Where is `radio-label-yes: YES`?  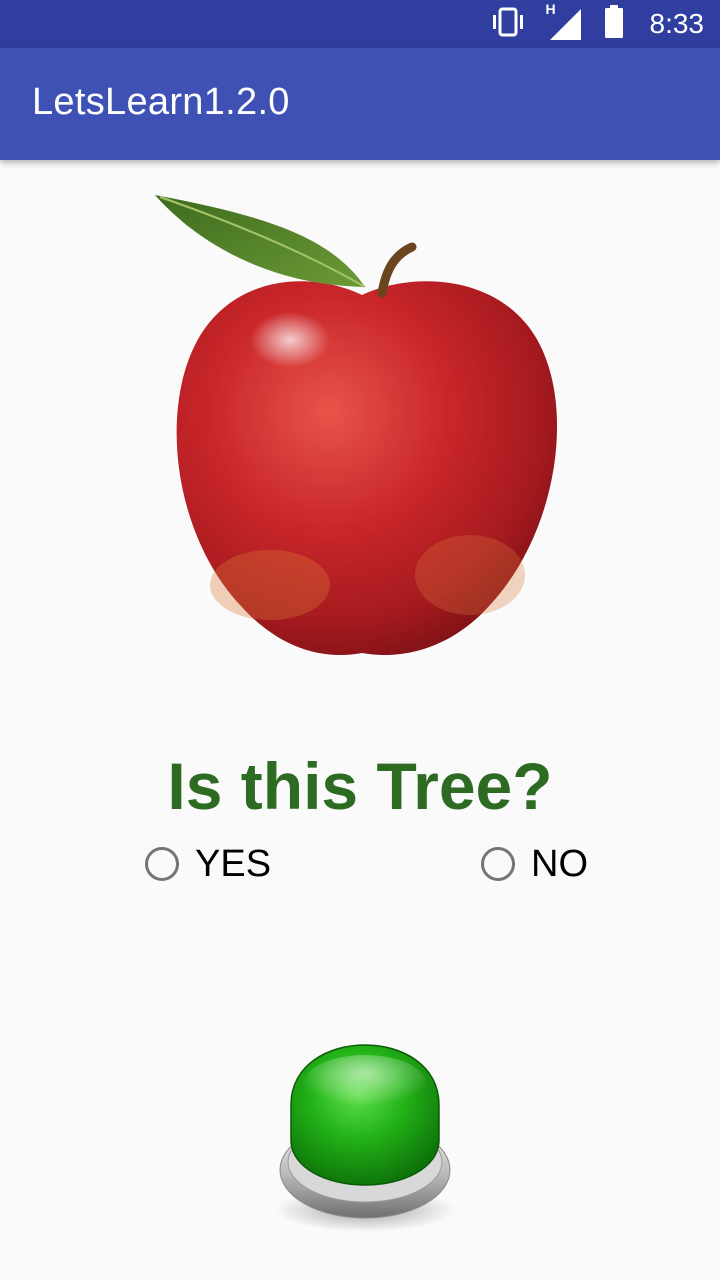 radio-label-yes: YES is located at coordinates (233, 863).